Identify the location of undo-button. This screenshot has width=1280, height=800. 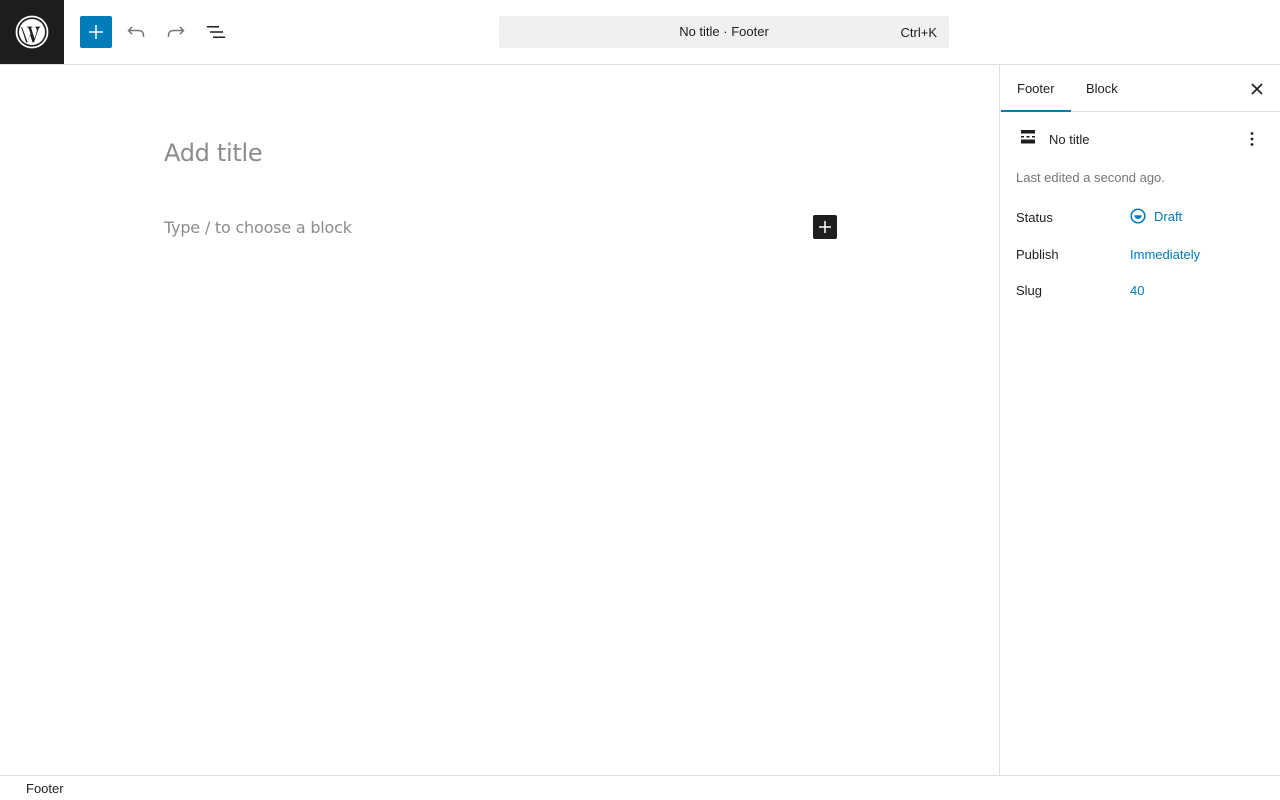
(136, 32).